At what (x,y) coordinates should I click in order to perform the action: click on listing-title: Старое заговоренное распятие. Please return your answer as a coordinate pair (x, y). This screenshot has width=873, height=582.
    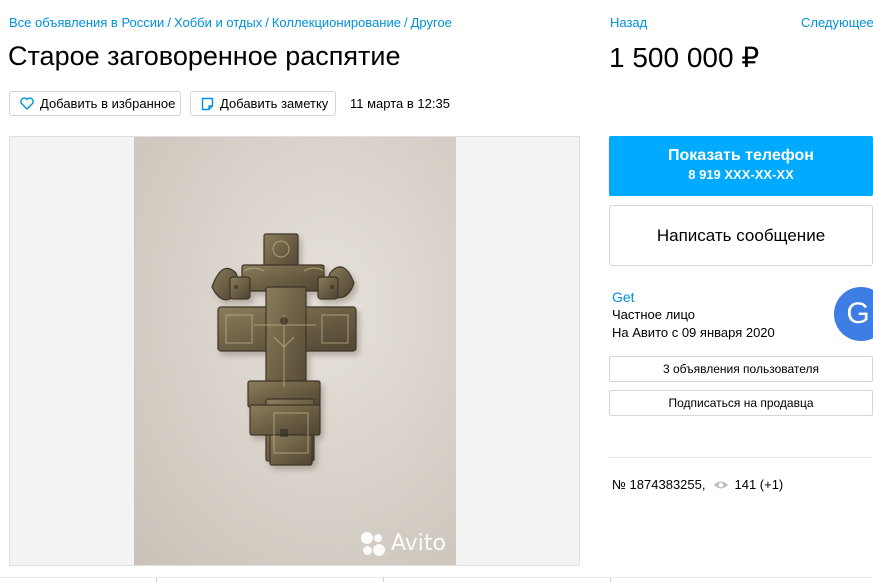
    Looking at the image, I should click on (204, 56).